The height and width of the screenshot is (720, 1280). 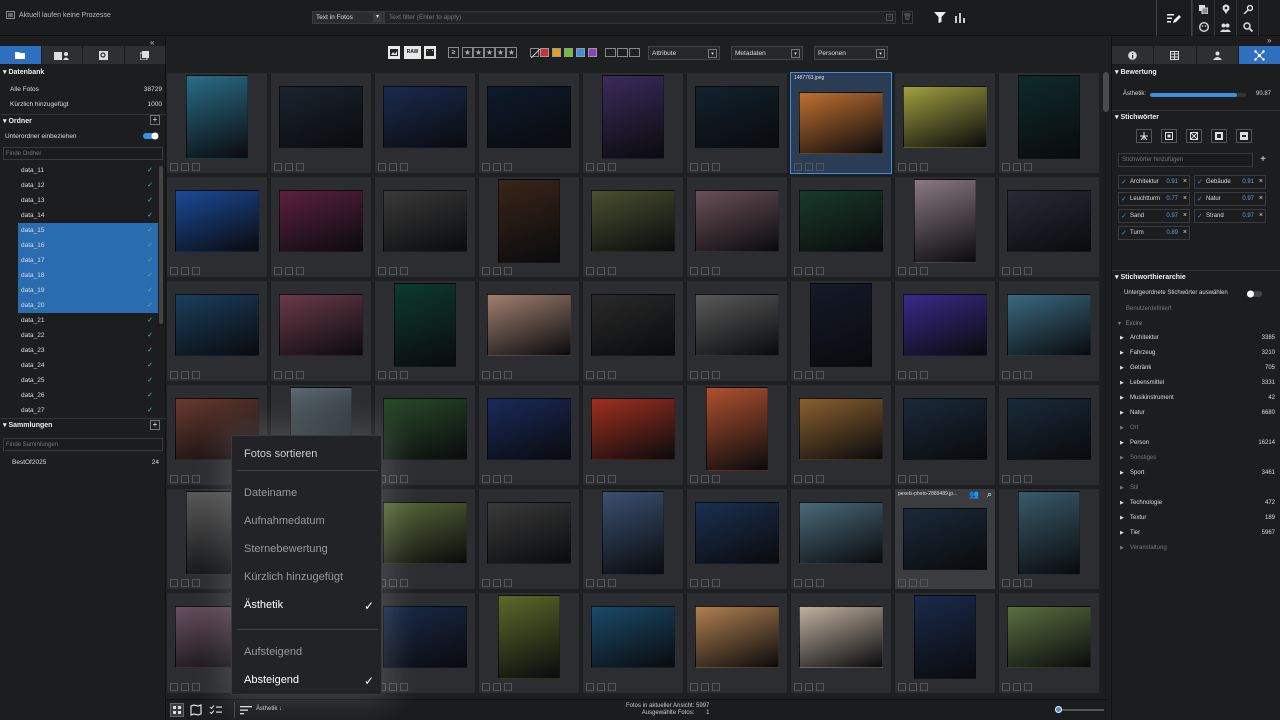 What do you see at coordinates (1197, 369) in the screenshot?
I see `hierarchy-item: ▶ Getränk 705` at bounding box center [1197, 369].